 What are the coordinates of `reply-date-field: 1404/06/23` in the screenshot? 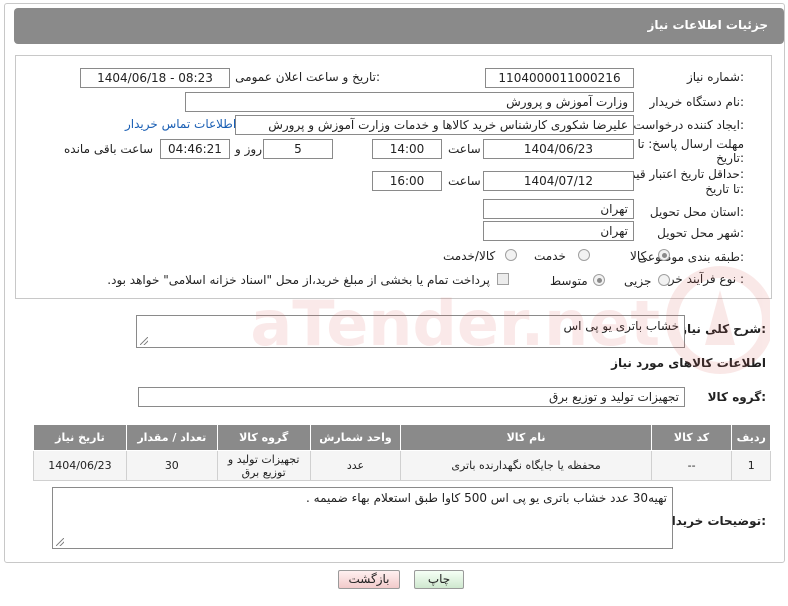 It's located at (558, 149).